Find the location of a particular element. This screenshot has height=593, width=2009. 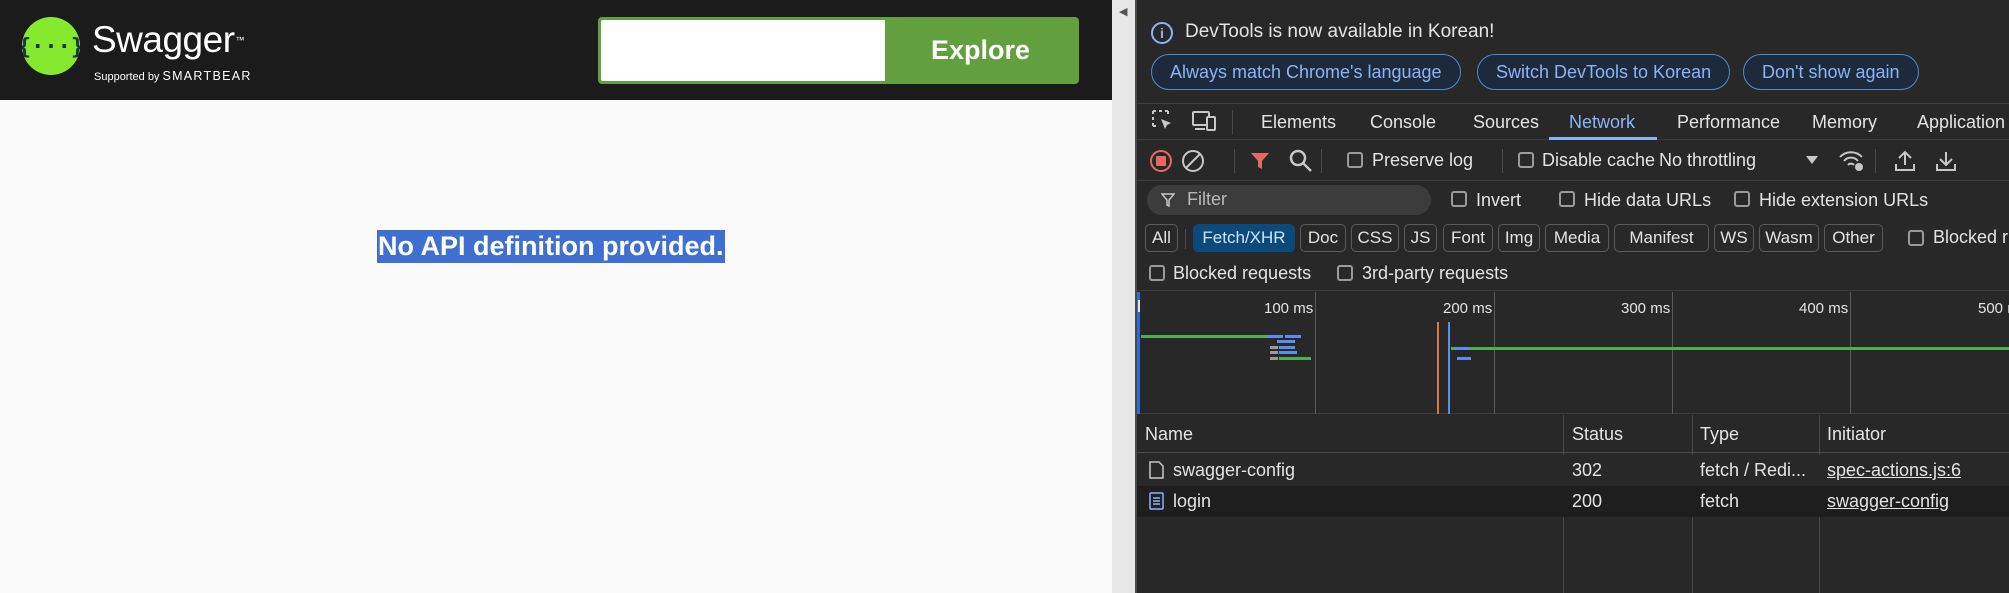

type-filter-other: Other is located at coordinates (1853, 238).